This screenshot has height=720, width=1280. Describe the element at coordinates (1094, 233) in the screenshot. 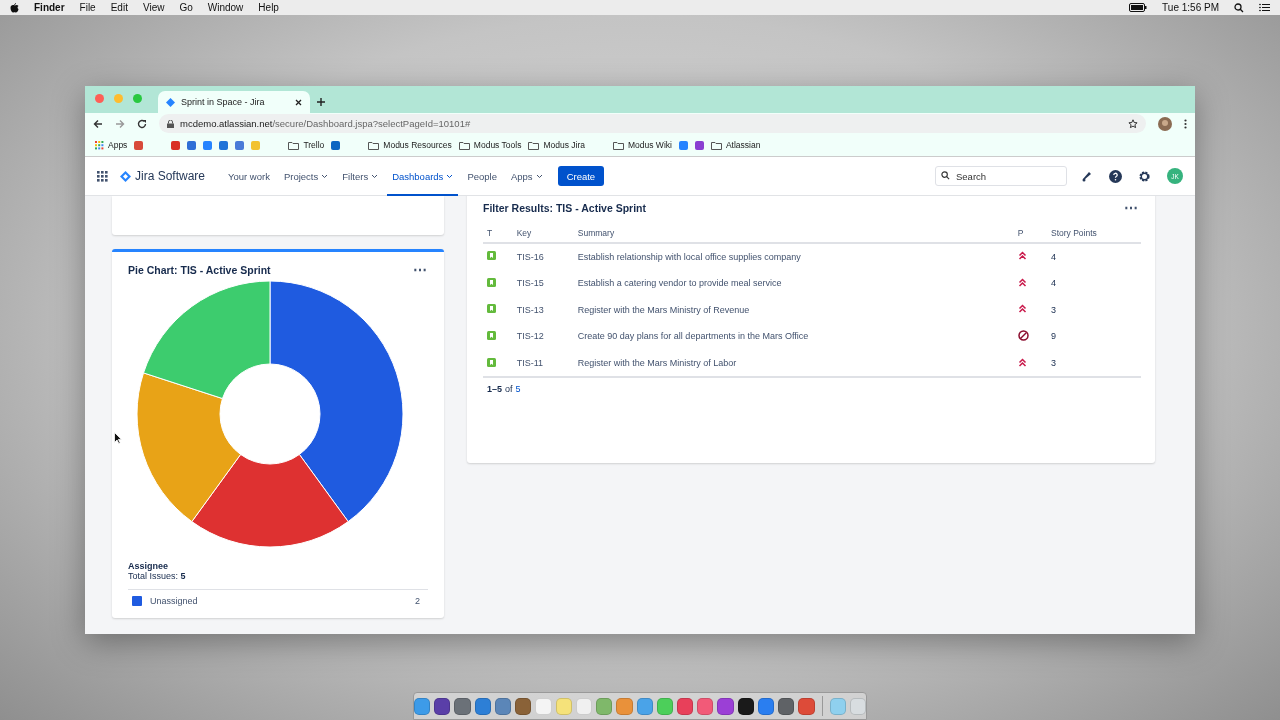

I see `column-header: Story Points` at that location.